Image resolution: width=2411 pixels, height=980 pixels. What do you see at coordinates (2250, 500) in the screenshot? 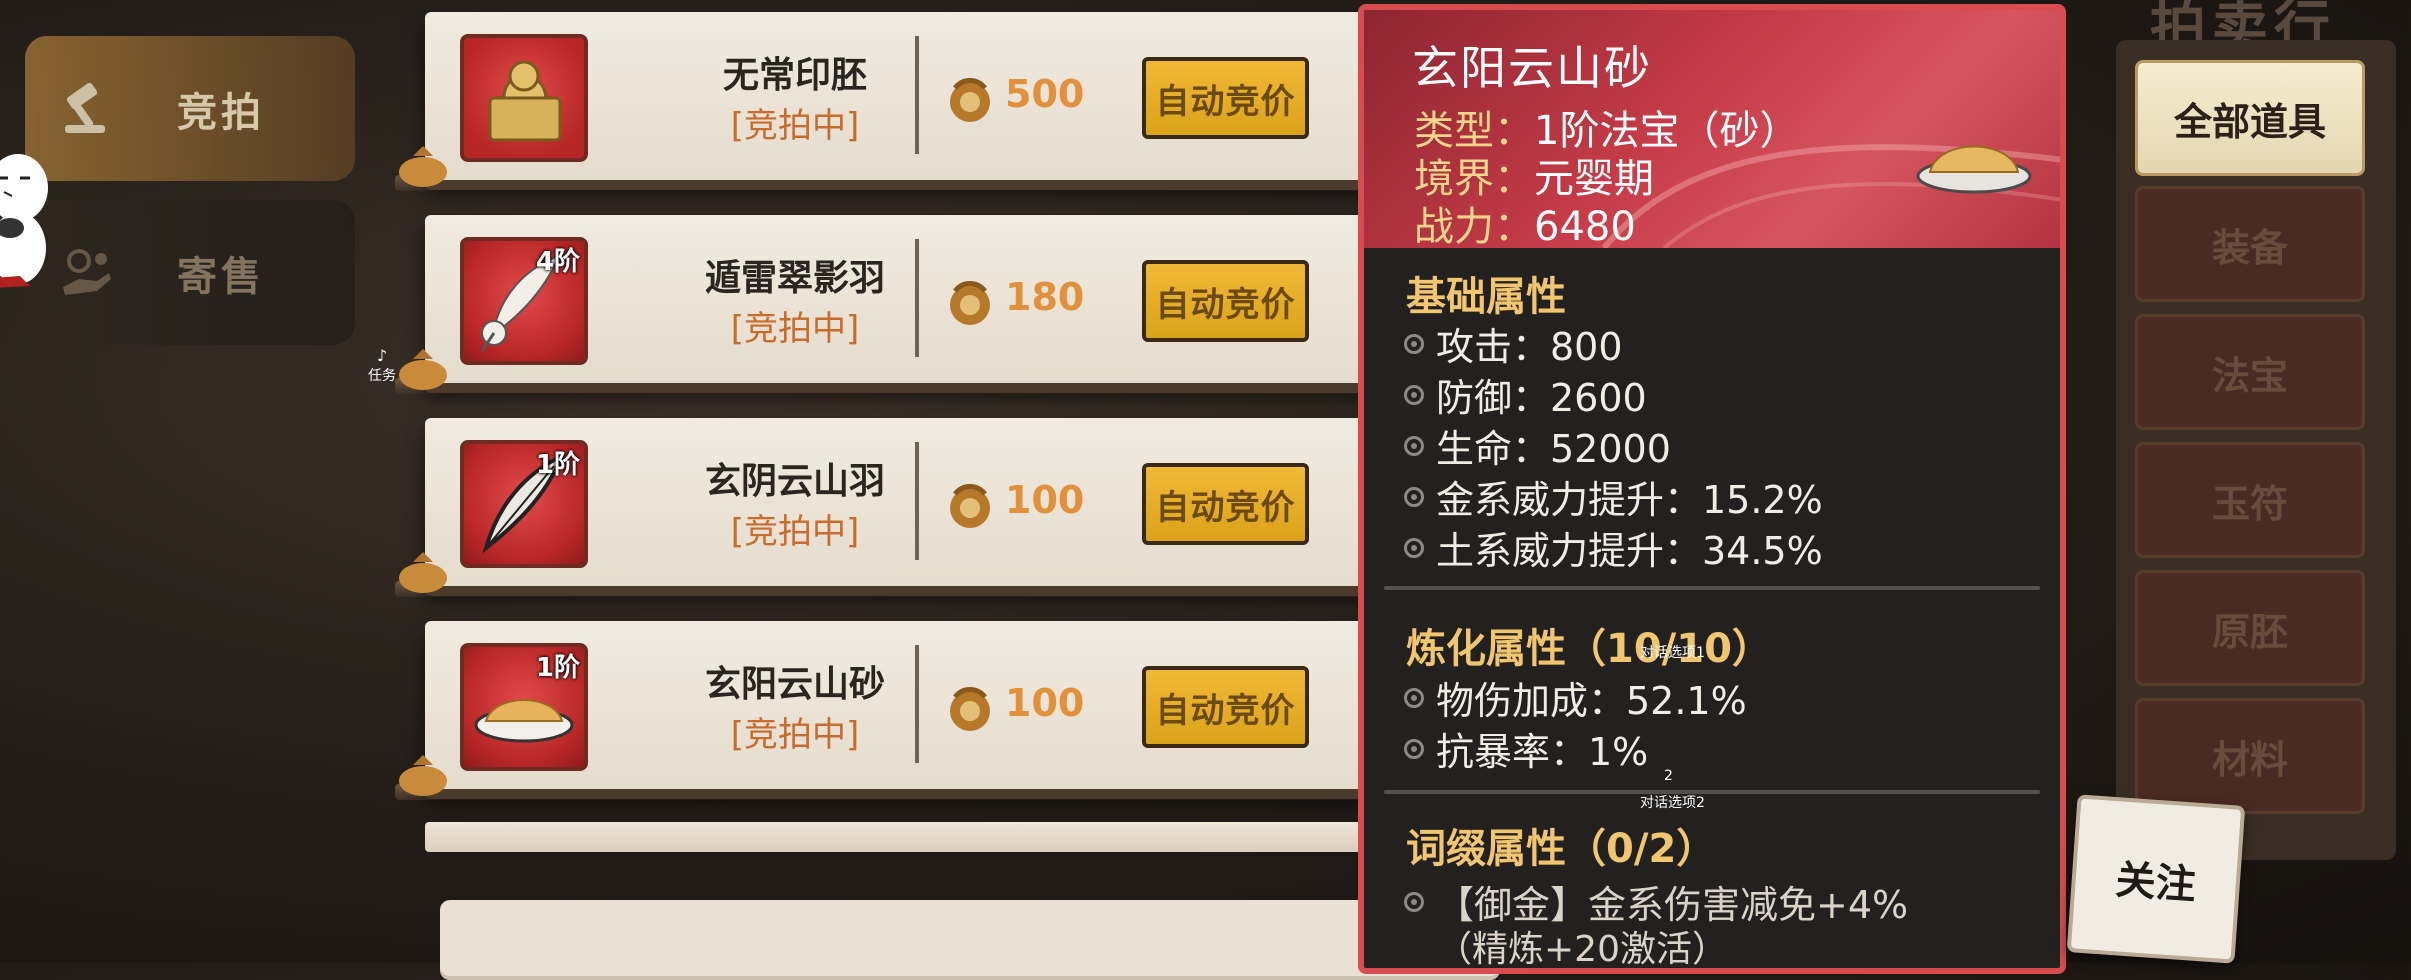
I see `category-tab-talisman: 玉符` at bounding box center [2250, 500].